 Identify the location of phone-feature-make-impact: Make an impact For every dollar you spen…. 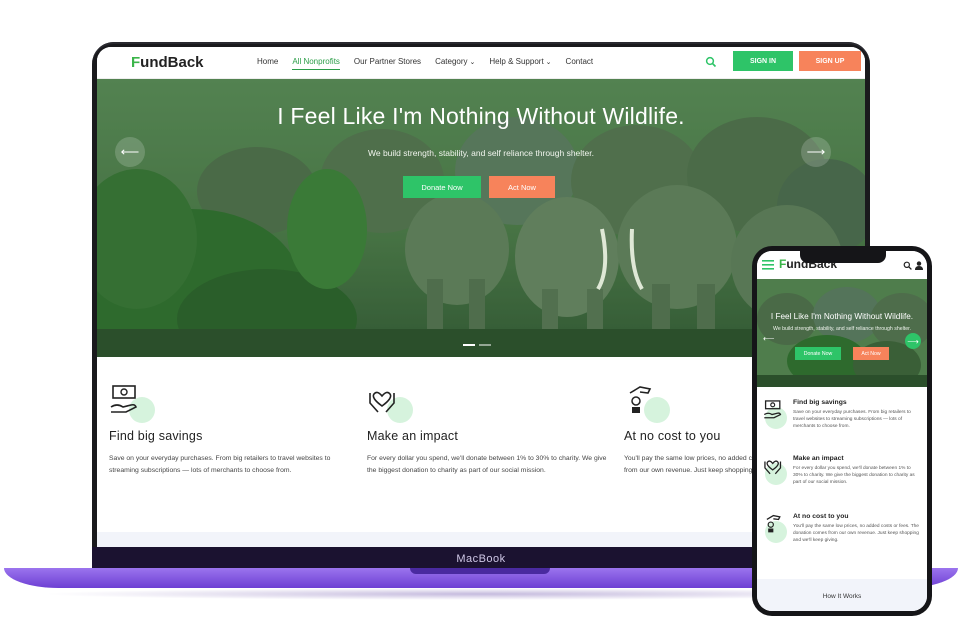
(843, 483).